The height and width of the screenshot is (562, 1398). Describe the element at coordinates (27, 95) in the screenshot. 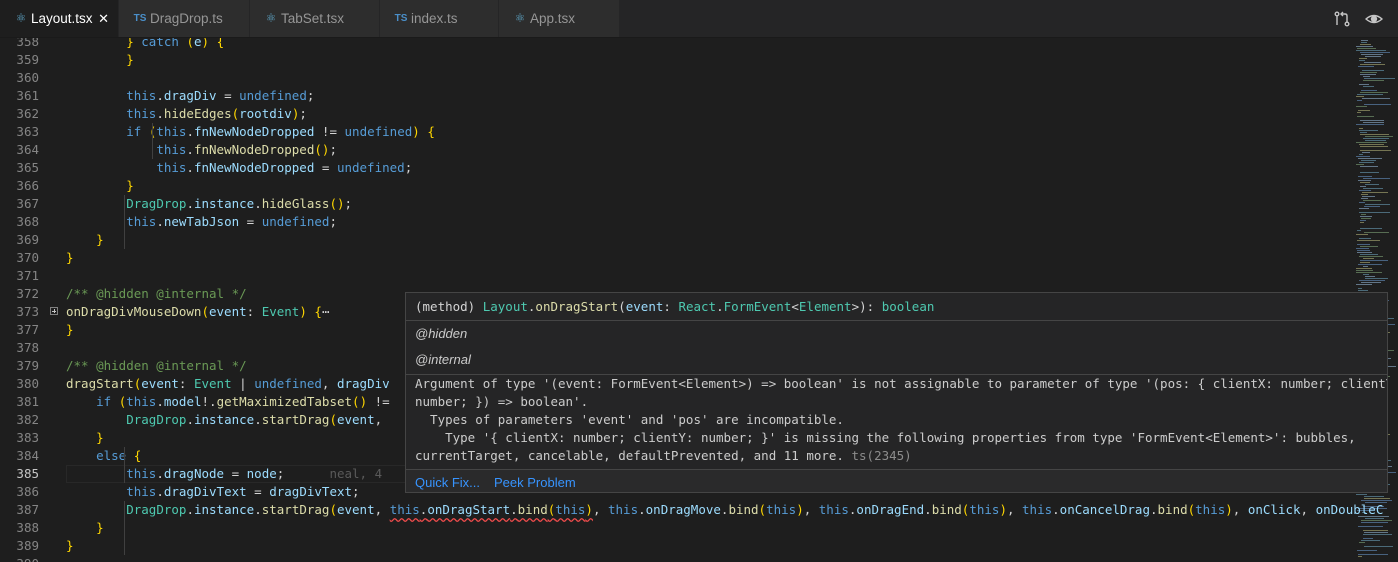

I see `line-number: 361` at that location.